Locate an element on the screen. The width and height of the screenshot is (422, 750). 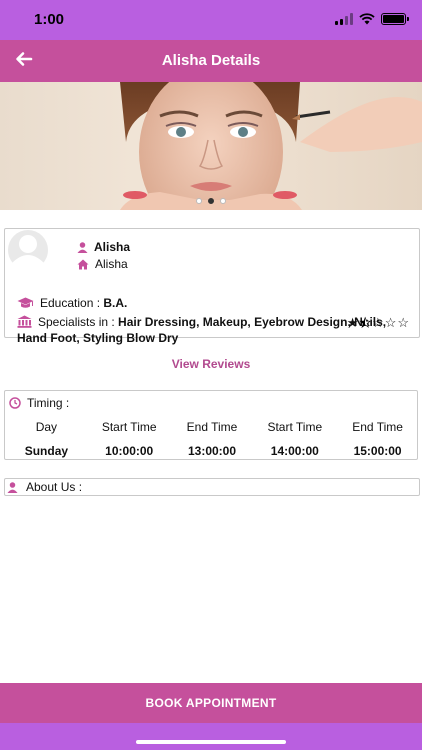
education-row: Education : B.A. is located at coordinates (72, 303).